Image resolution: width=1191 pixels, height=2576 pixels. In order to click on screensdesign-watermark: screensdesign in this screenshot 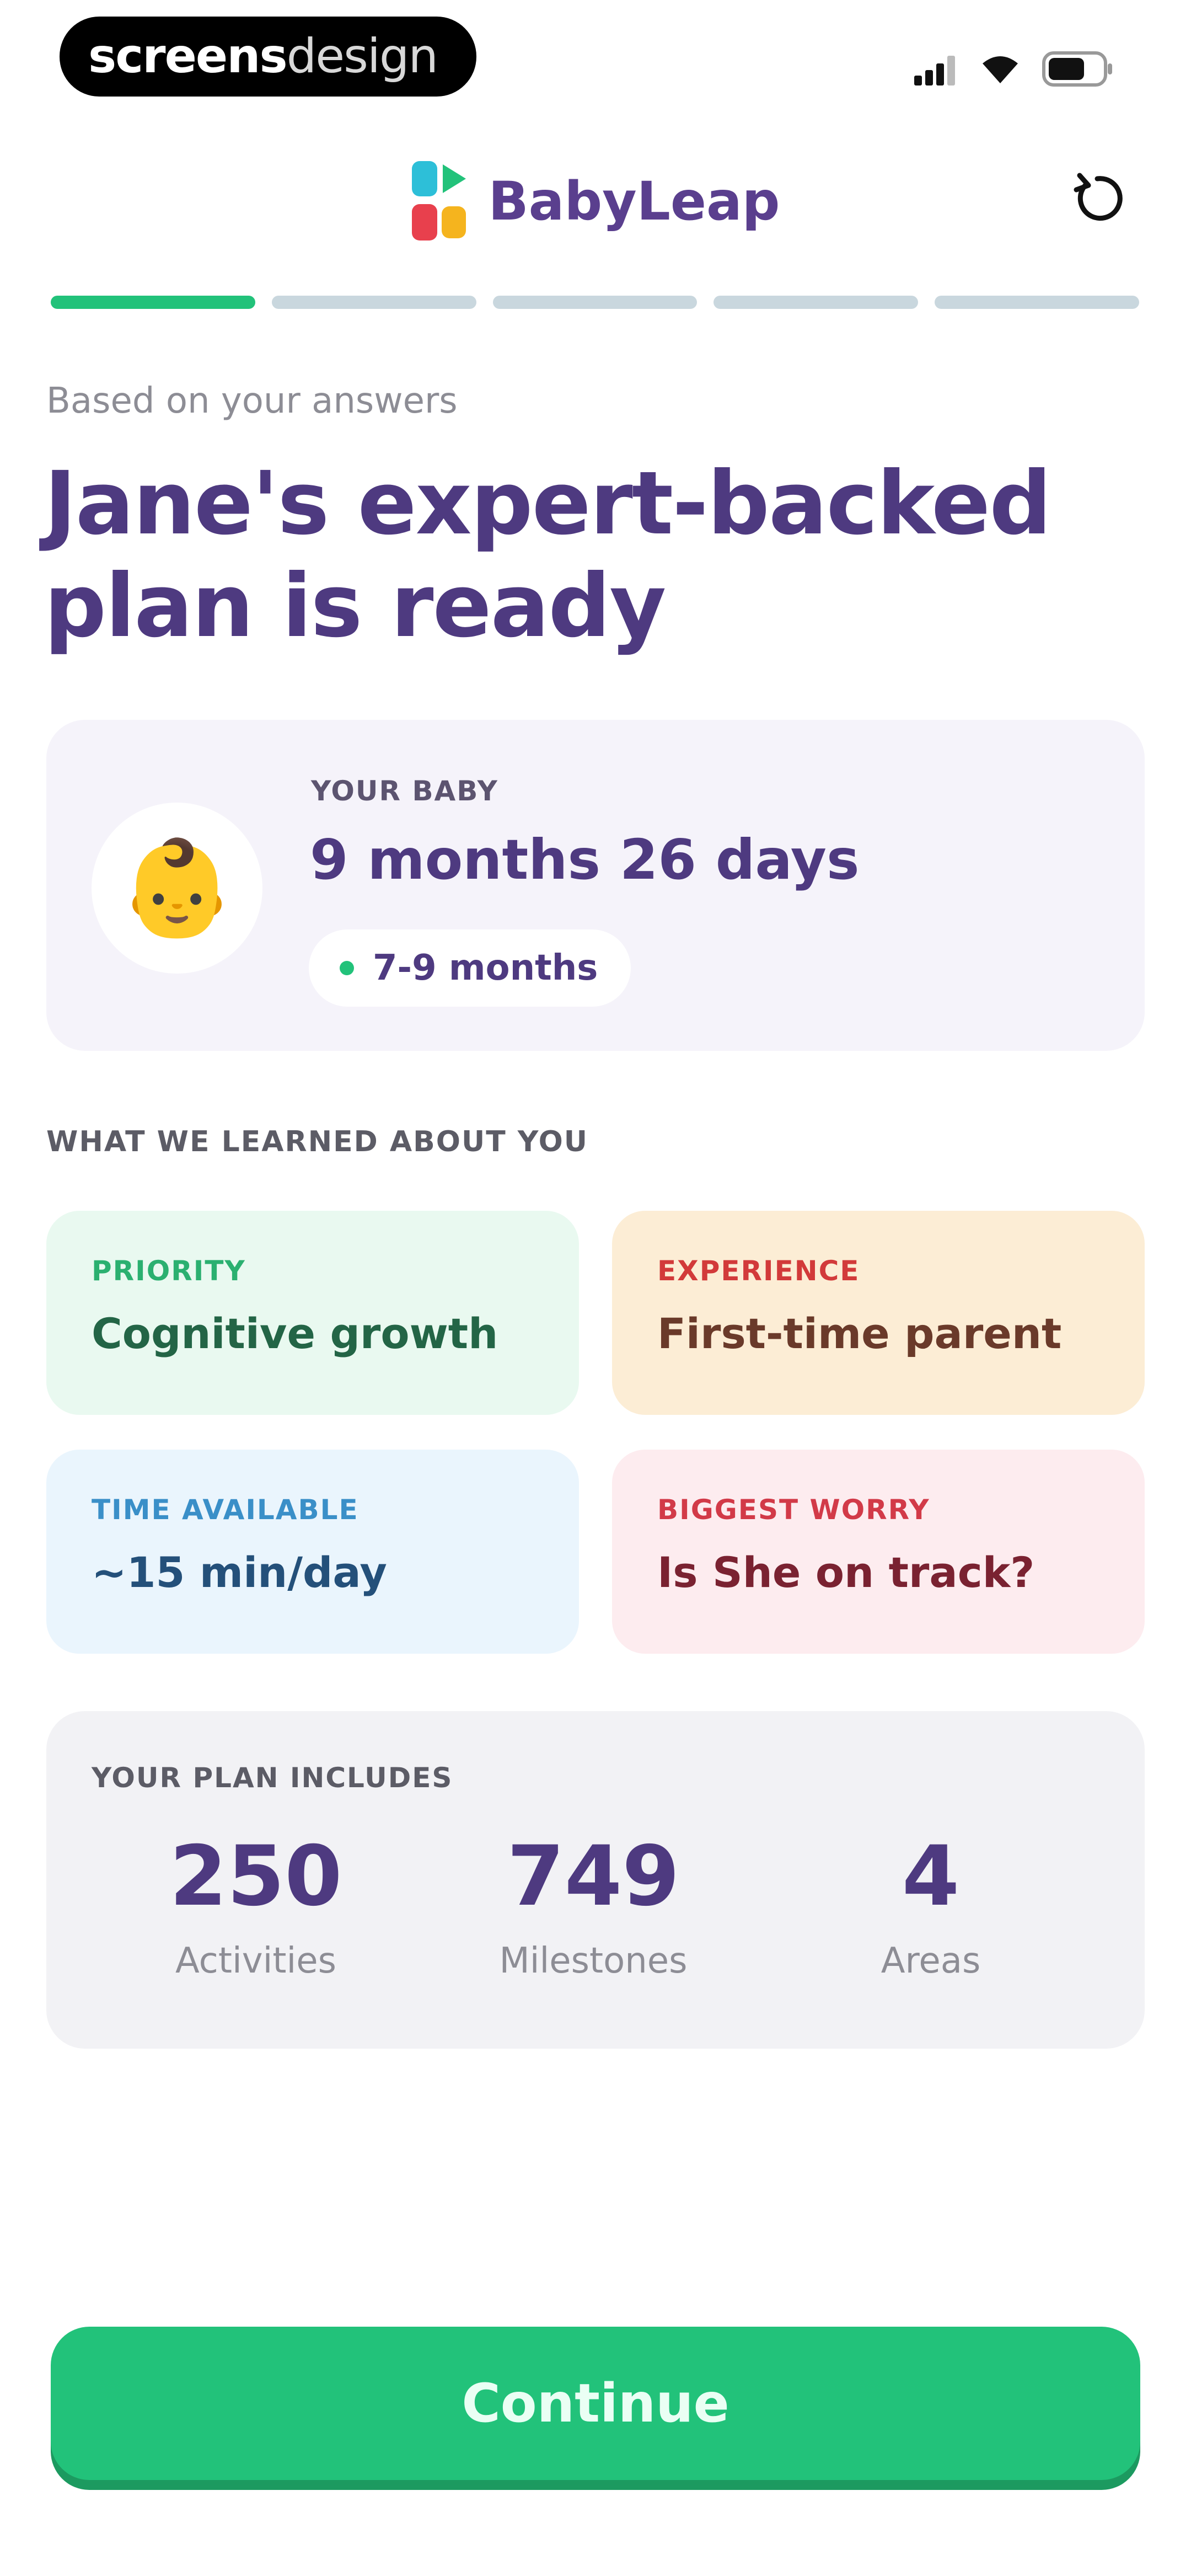, I will do `click(268, 57)`.